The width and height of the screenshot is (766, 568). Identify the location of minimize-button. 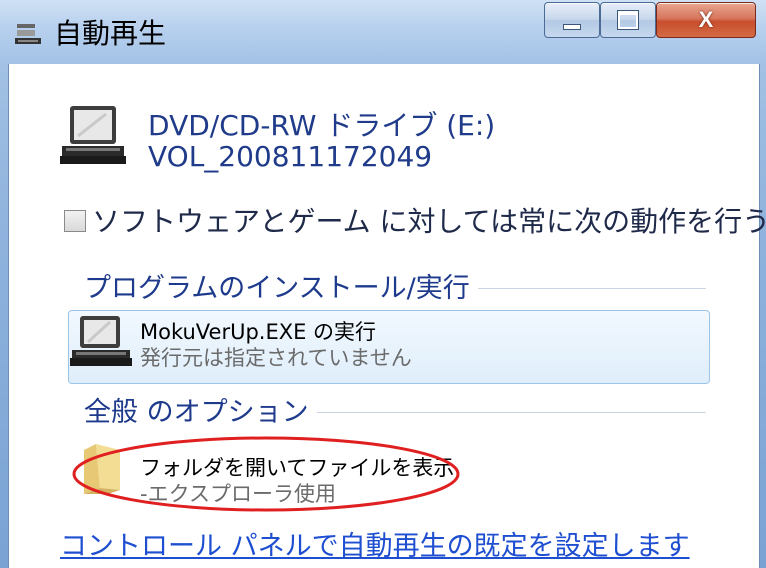
(572, 20).